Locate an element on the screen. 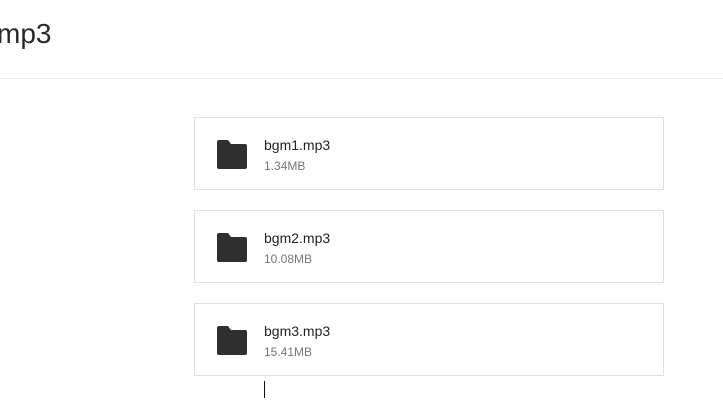 The image size is (723, 406). file-name: bgm3.mp3 is located at coordinates (297, 331).